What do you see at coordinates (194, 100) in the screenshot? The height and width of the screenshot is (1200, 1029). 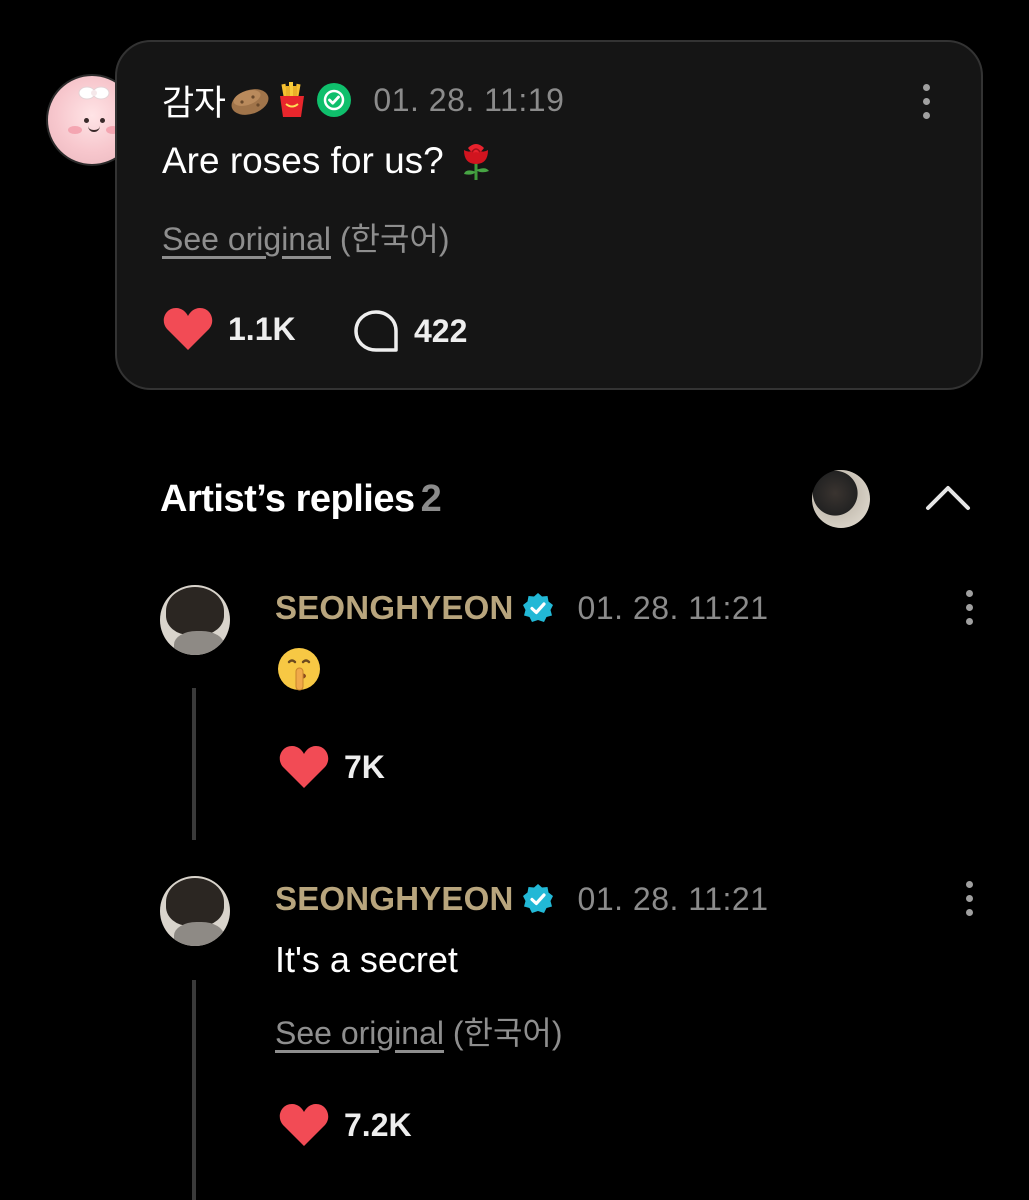 I see `post-author-name: 감자` at bounding box center [194, 100].